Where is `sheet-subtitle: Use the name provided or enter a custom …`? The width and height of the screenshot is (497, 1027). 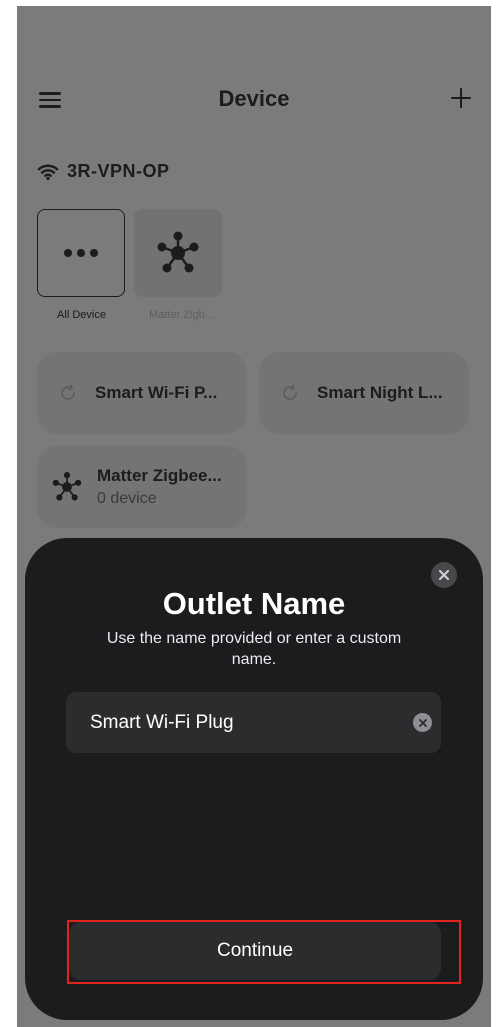 sheet-subtitle: Use the name provided or enter a custom … is located at coordinates (254, 649).